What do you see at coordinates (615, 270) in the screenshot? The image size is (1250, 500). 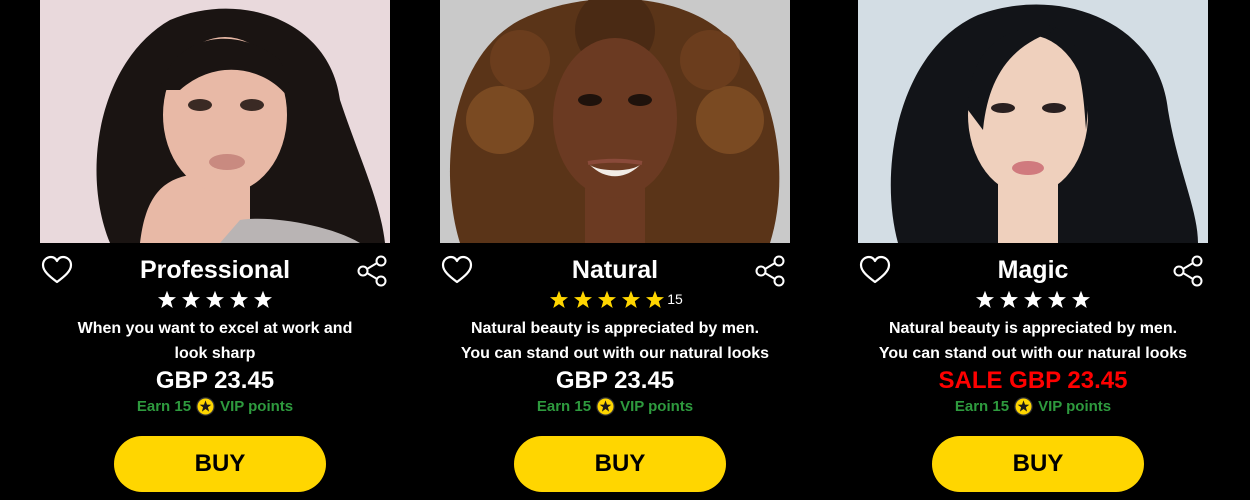 I see `product-title: Natural` at bounding box center [615, 270].